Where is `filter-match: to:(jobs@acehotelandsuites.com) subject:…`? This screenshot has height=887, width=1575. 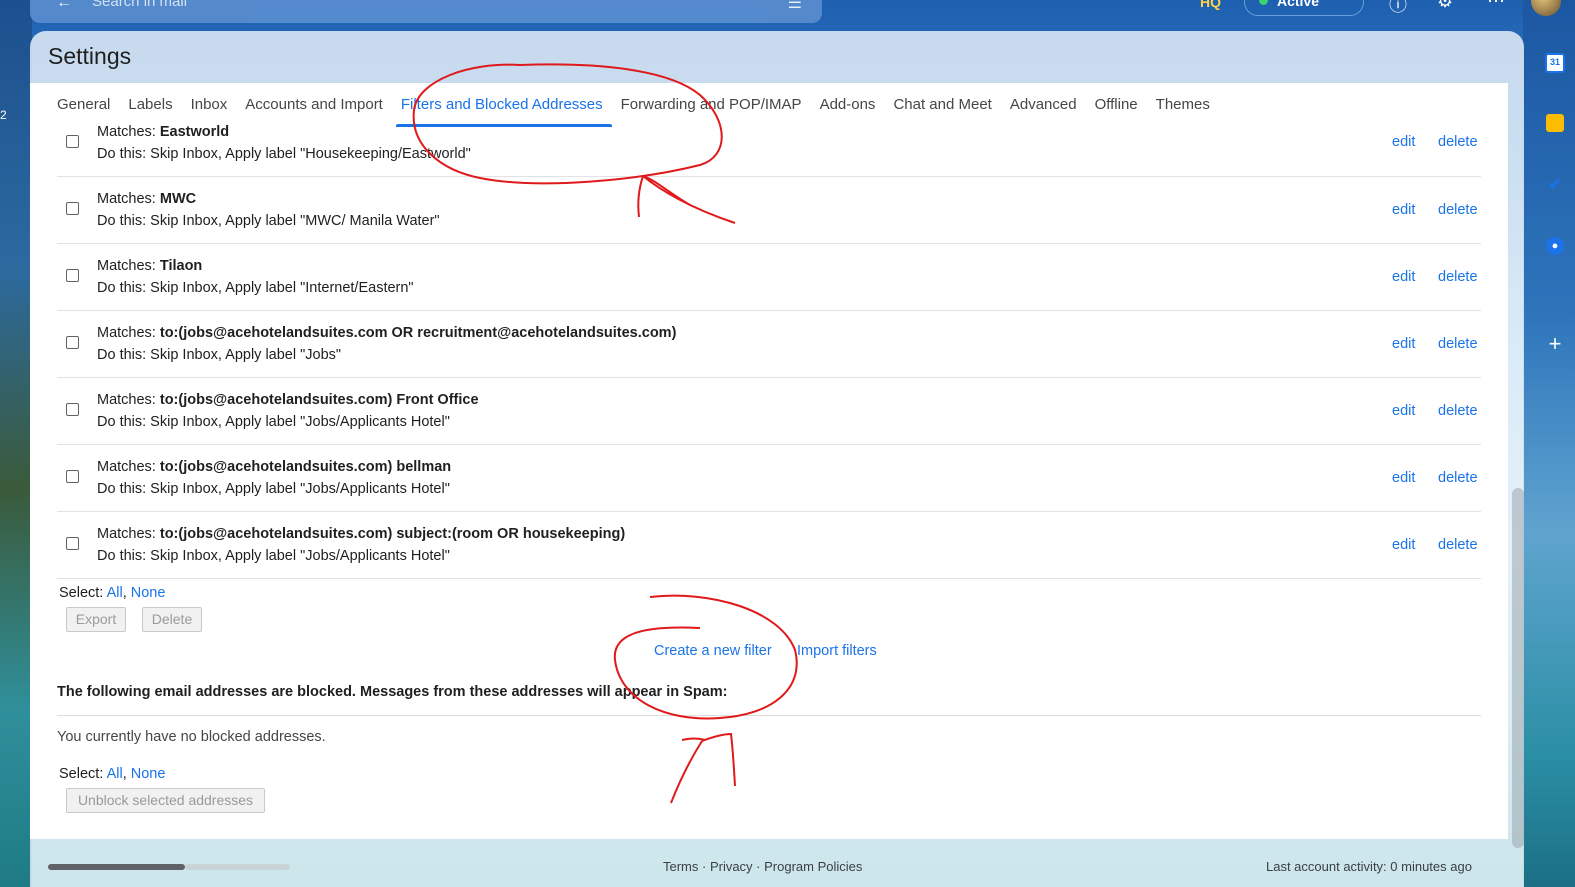
filter-match: to:(jobs@acehotelandsuites.com) subject:… is located at coordinates (392, 534).